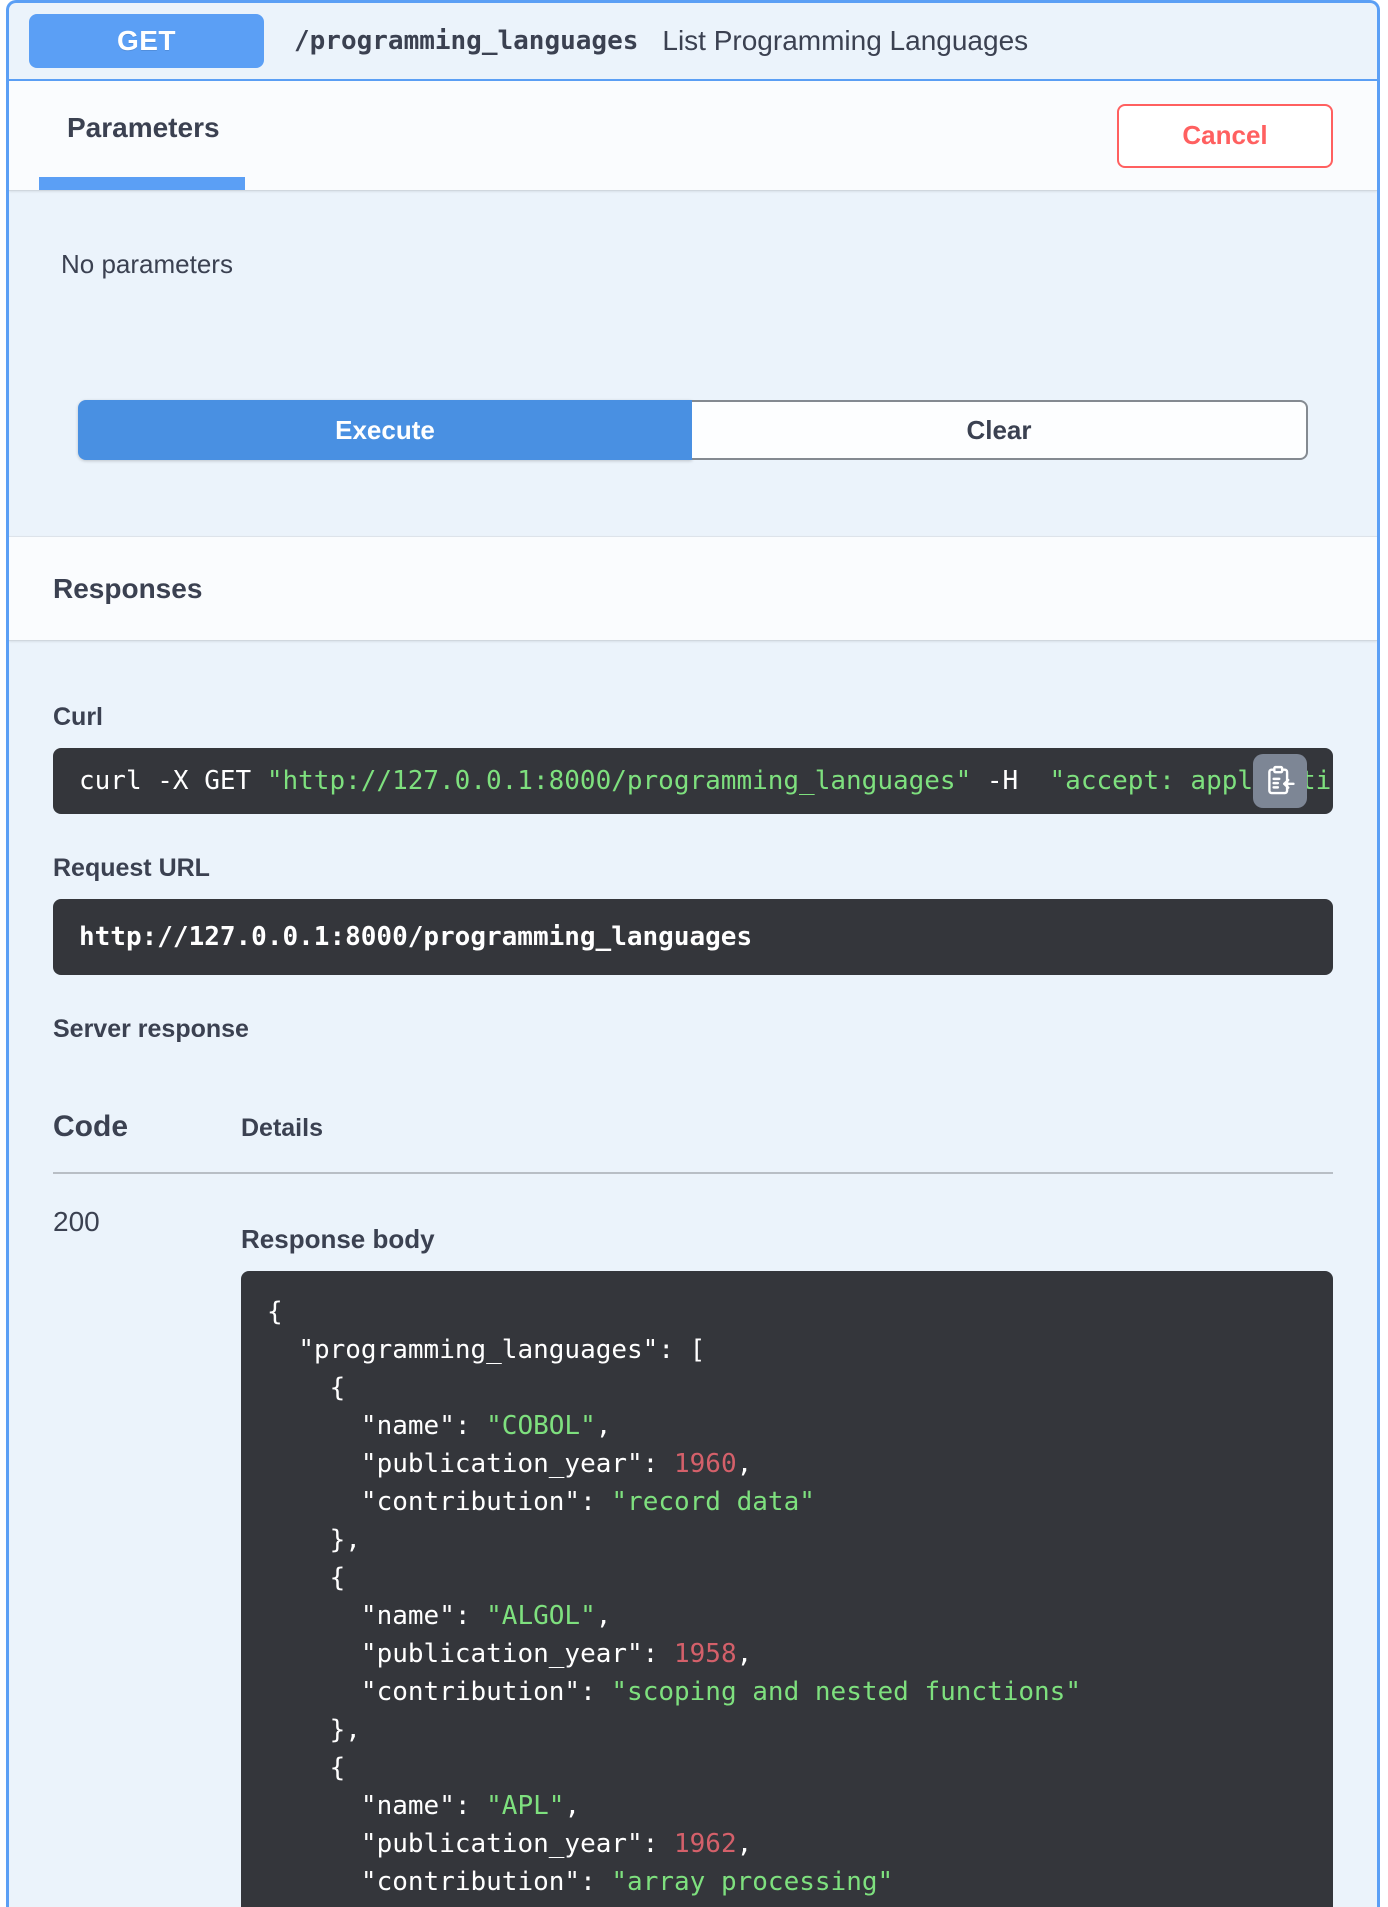 This screenshot has width=1388, height=1907. What do you see at coordinates (76, 1221) in the screenshot?
I see `status-code: 200` at bounding box center [76, 1221].